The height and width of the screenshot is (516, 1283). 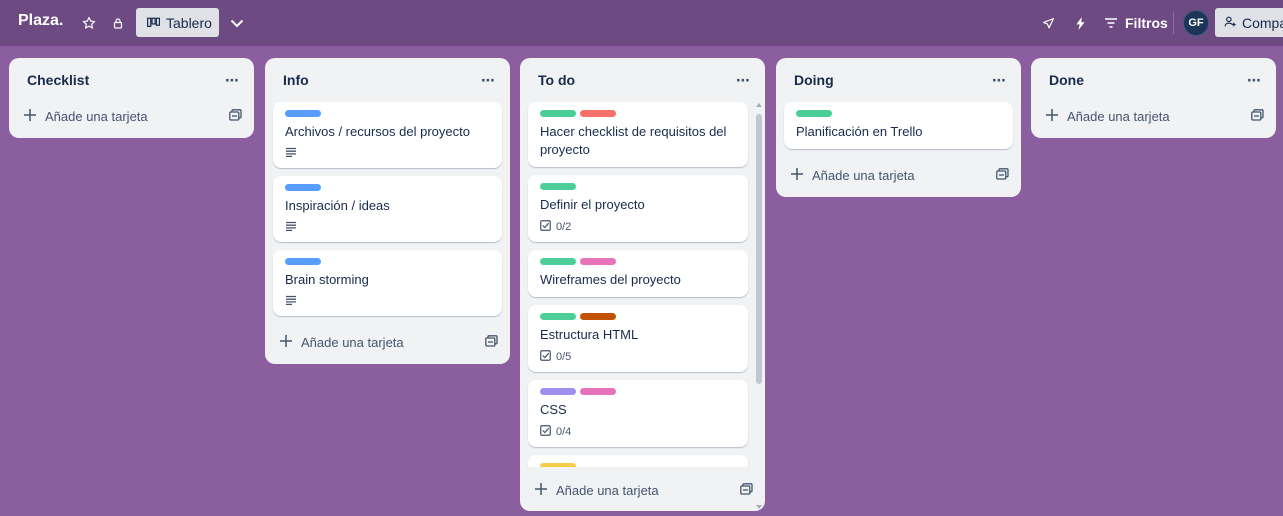 What do you see at coordinates (814, 80) in the screenshot?
I see `list-title: Doing` at bounding box center [814, 80].